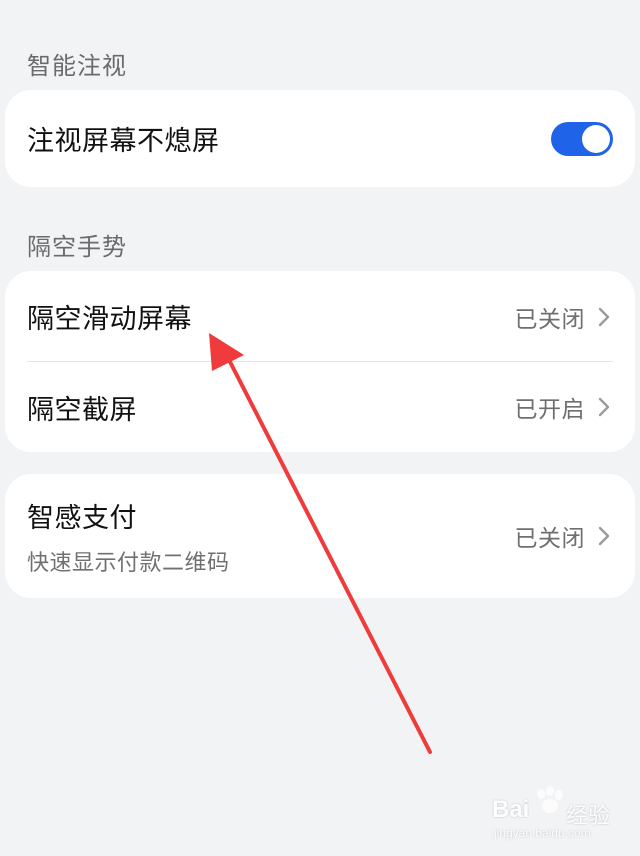 The width and height of the screenshot is (640, 856). Describe the element at coordinates (596, 138) in the screenshot. I see `toggle-knob` at that location.